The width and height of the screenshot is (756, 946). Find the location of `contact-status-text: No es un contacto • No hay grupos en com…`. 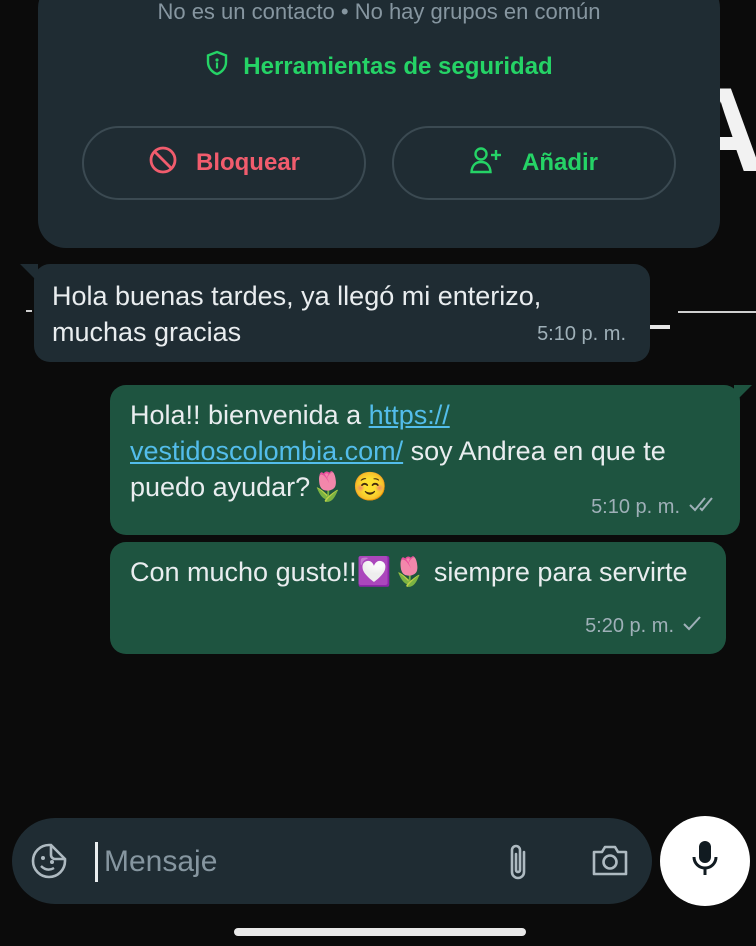

contact-status-text: No es un contacto • No hay grupos en com… is located at coordinates (379, 12).